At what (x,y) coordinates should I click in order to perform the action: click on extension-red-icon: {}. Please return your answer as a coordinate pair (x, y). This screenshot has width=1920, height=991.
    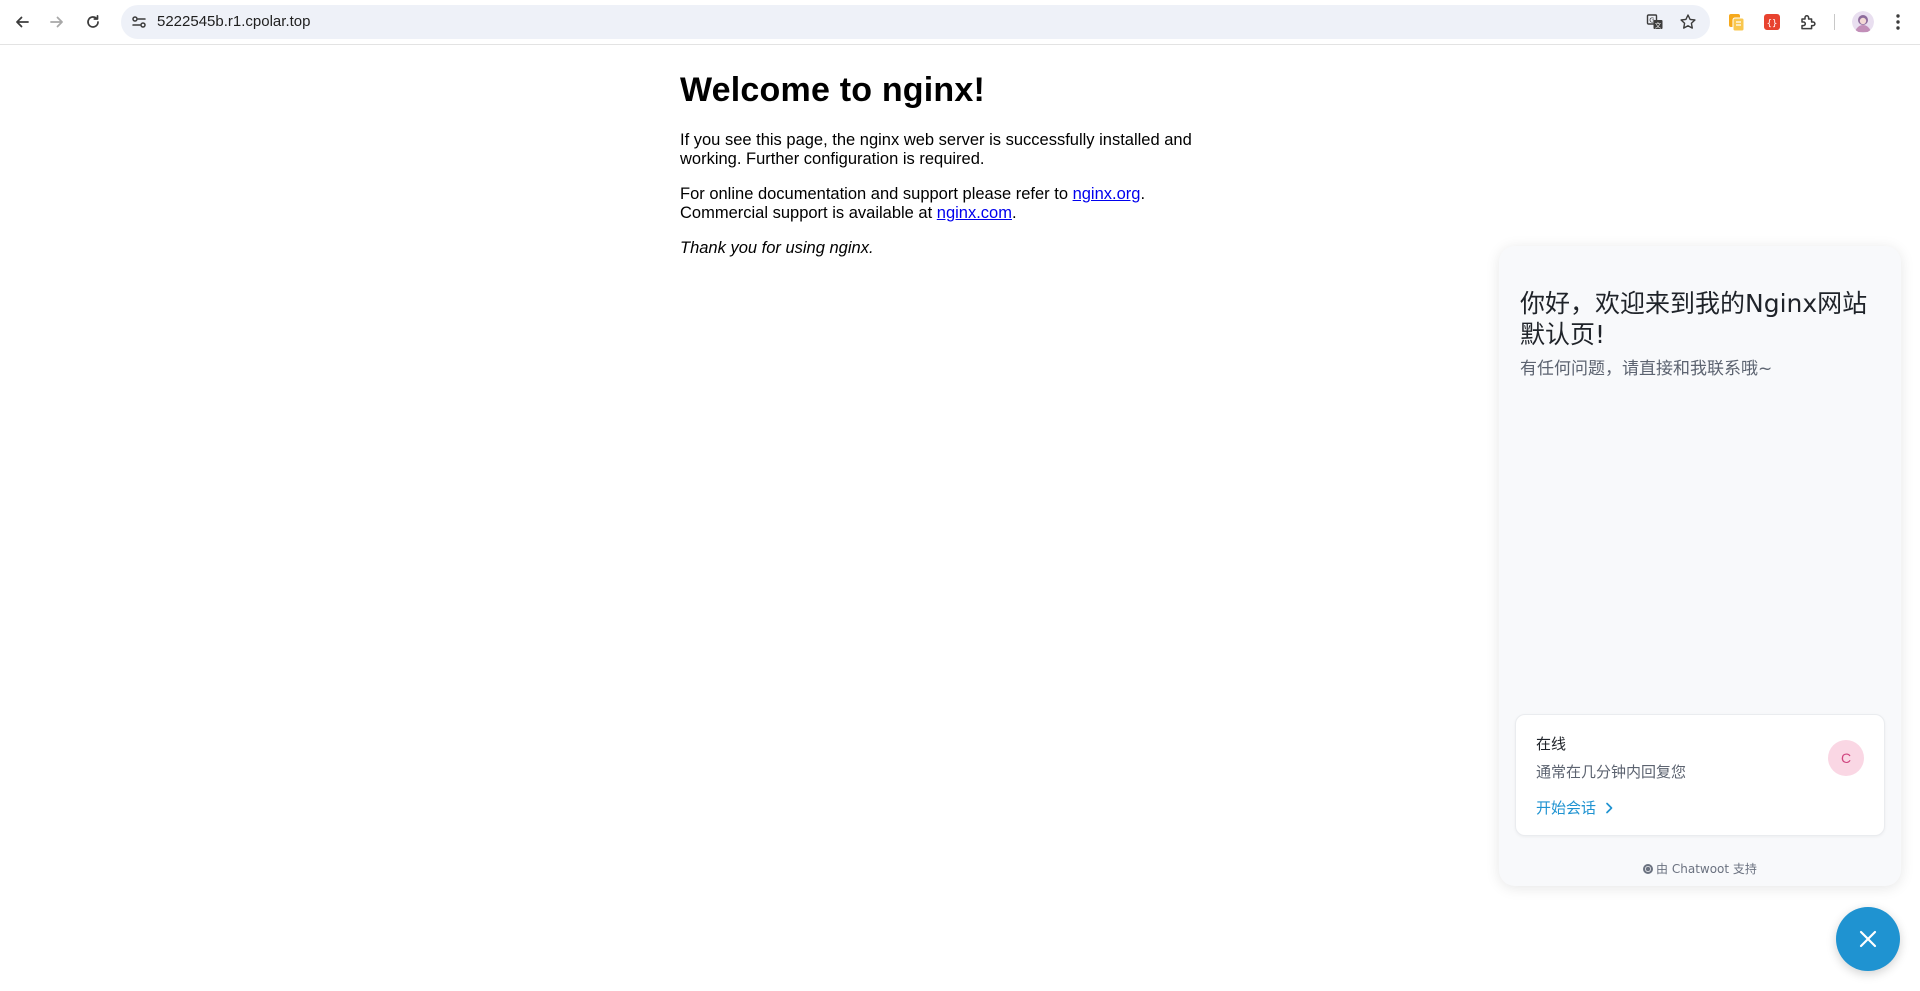
    Looking at the image, I should click on (1772, 22).